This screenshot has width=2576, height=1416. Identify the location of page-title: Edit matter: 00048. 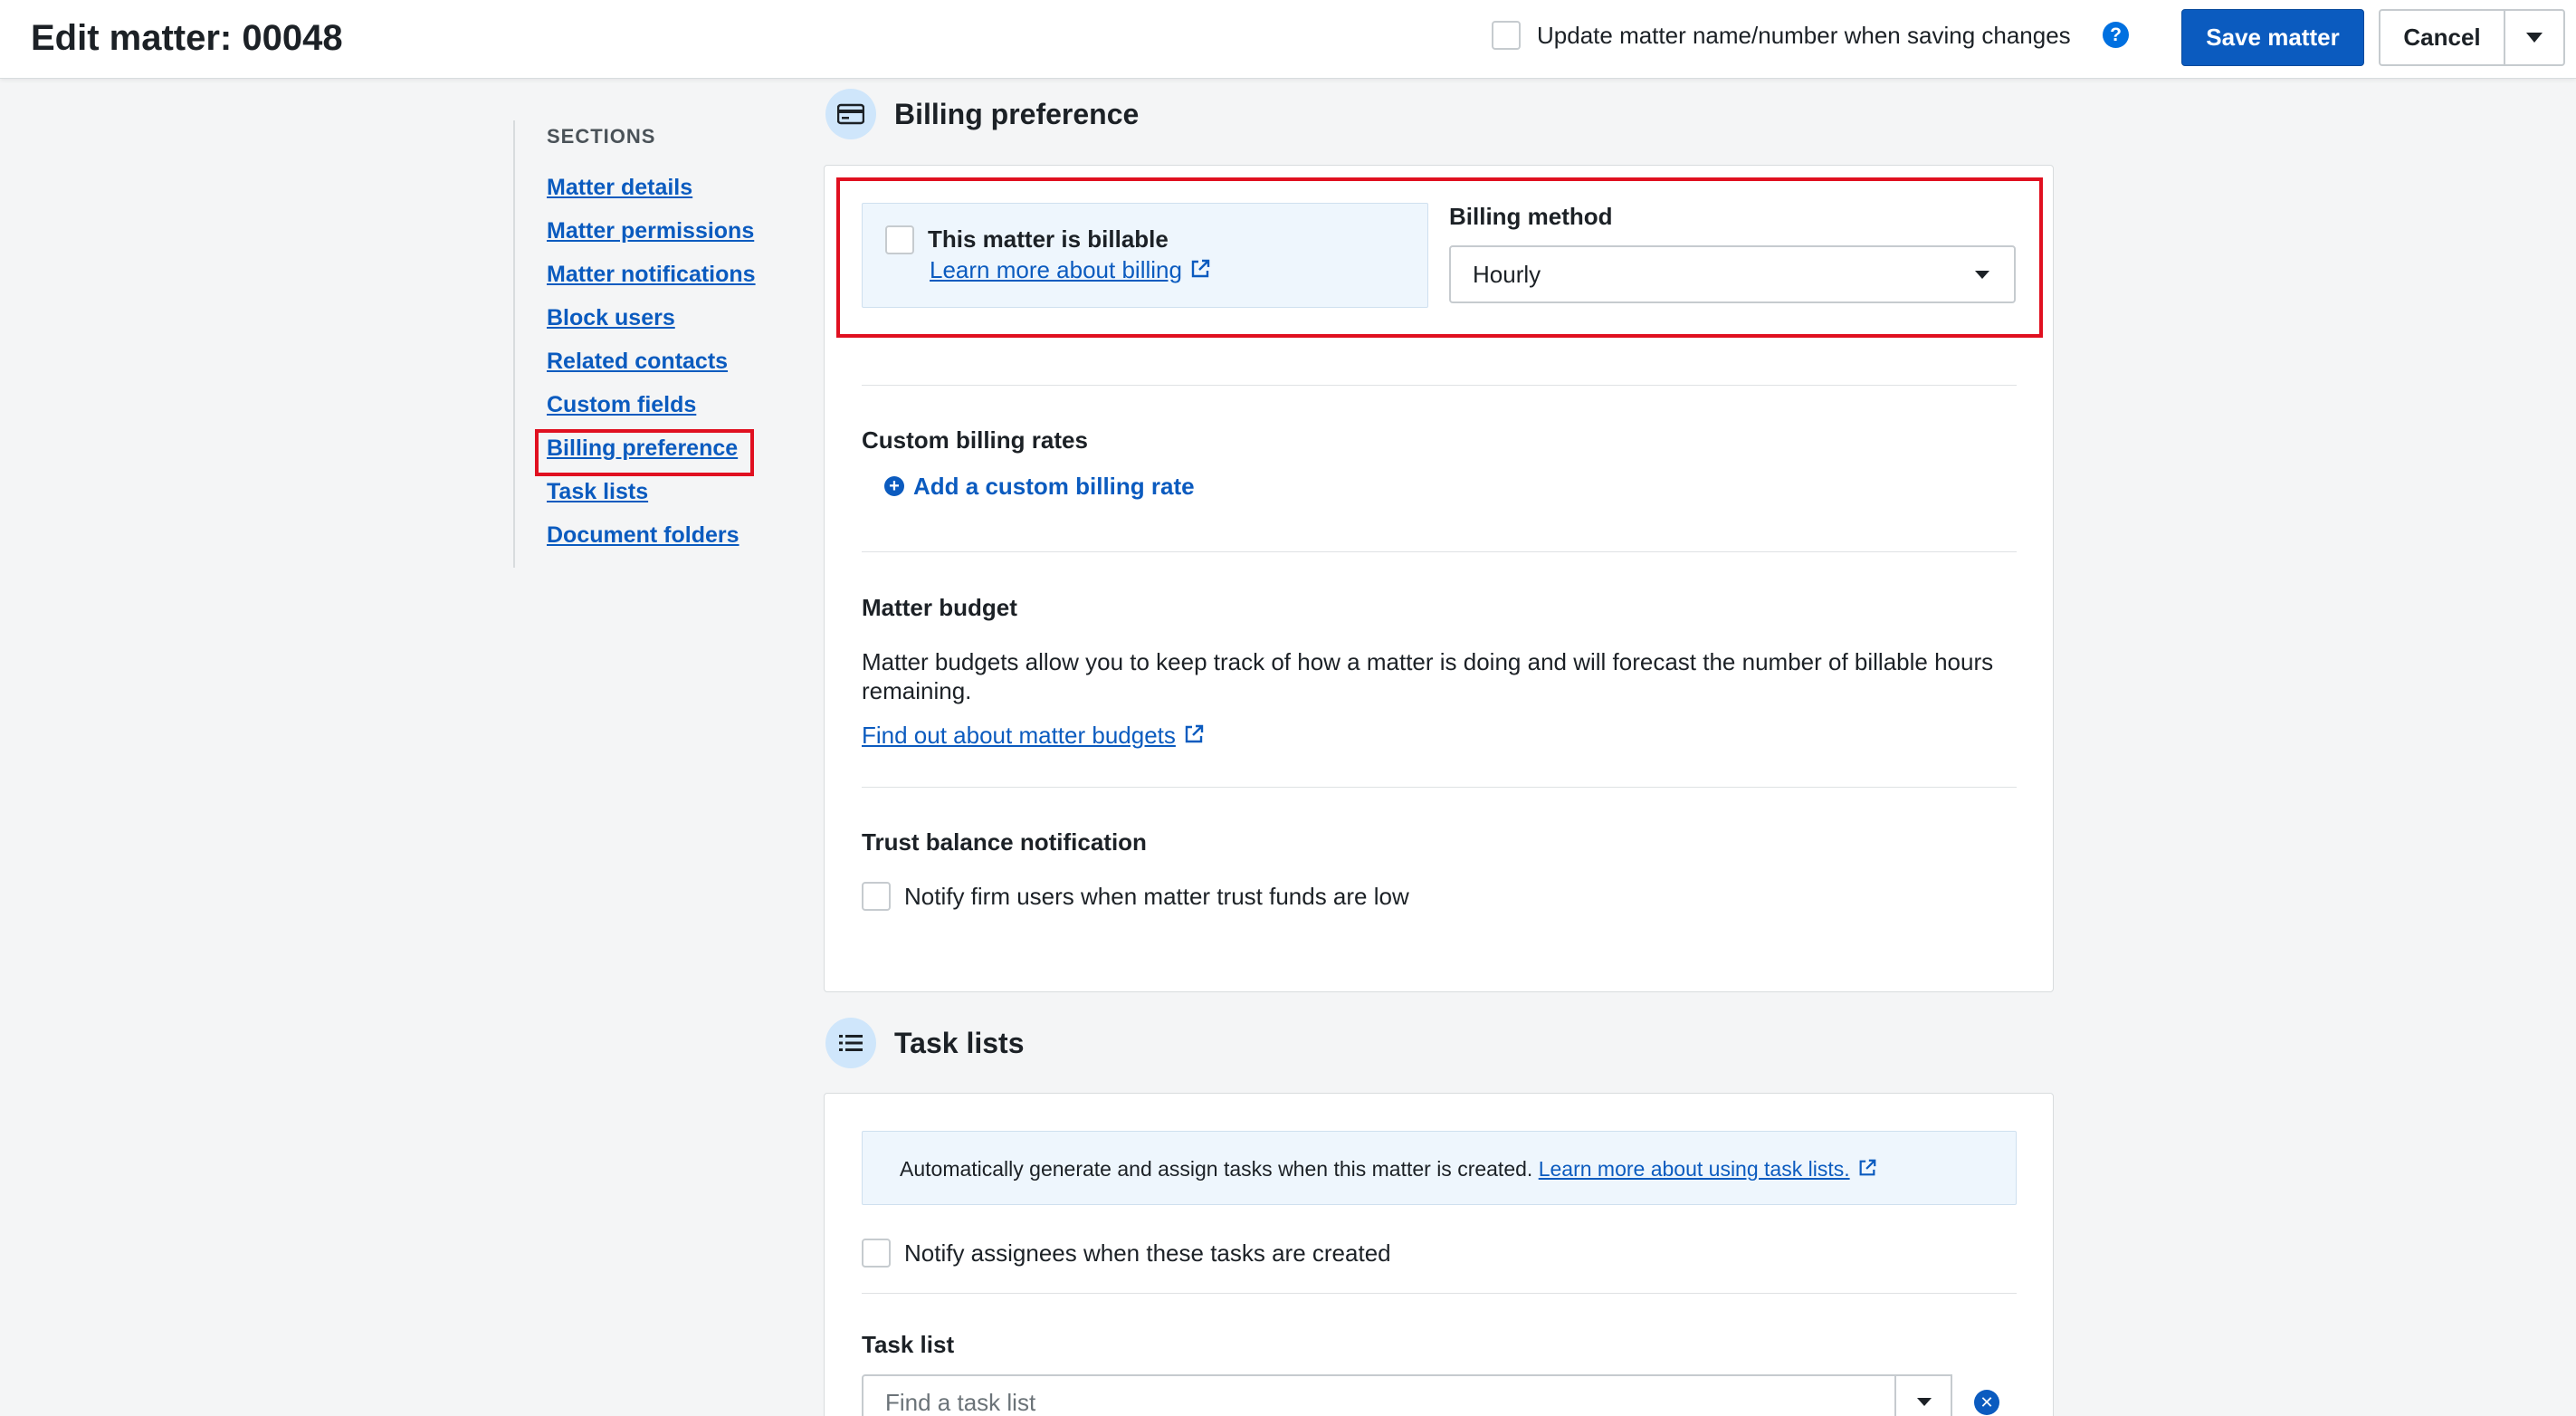
(187, 38).